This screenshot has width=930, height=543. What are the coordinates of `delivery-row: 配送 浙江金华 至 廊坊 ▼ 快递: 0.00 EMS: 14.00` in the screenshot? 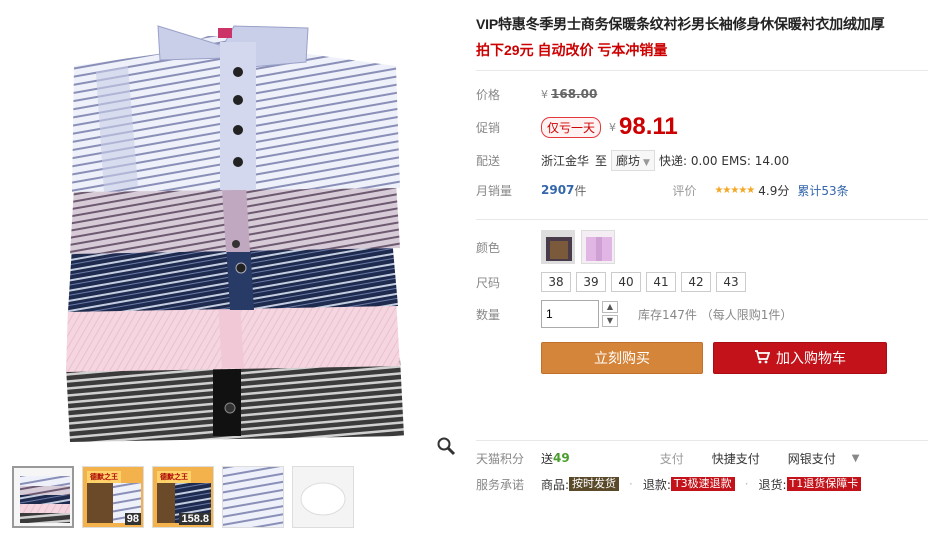 It's located at (702, 160).